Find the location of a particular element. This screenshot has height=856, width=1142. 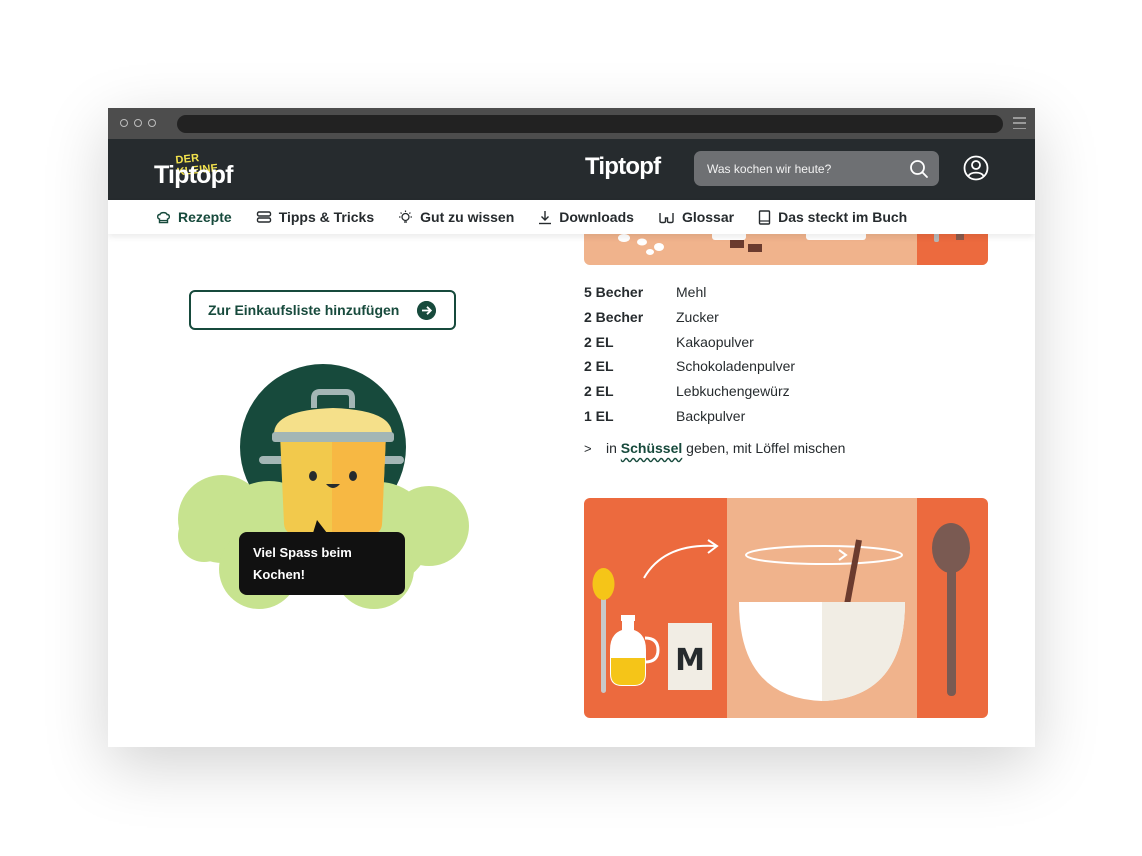

ingredient-row: 2 EL Kakaopulver is located at coordinates (689, 341).